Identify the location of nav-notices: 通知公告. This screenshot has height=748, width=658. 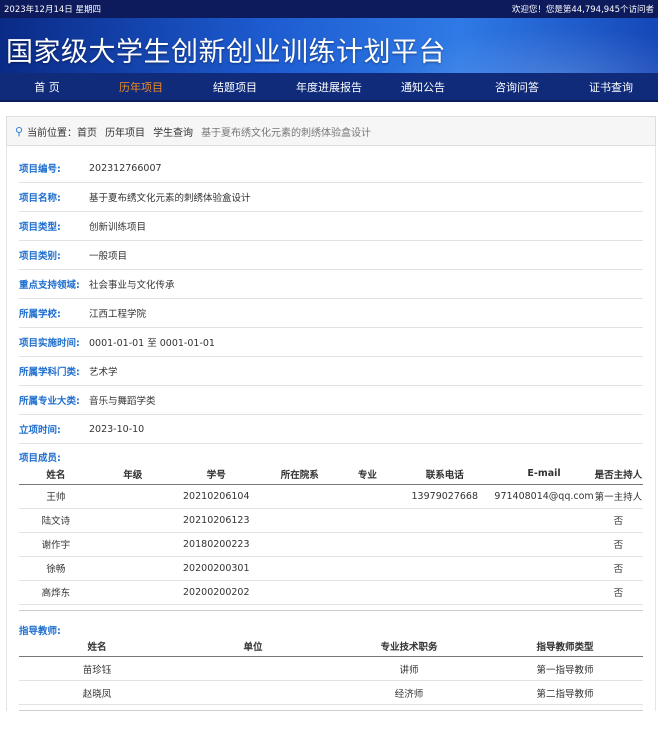
(423, 86).